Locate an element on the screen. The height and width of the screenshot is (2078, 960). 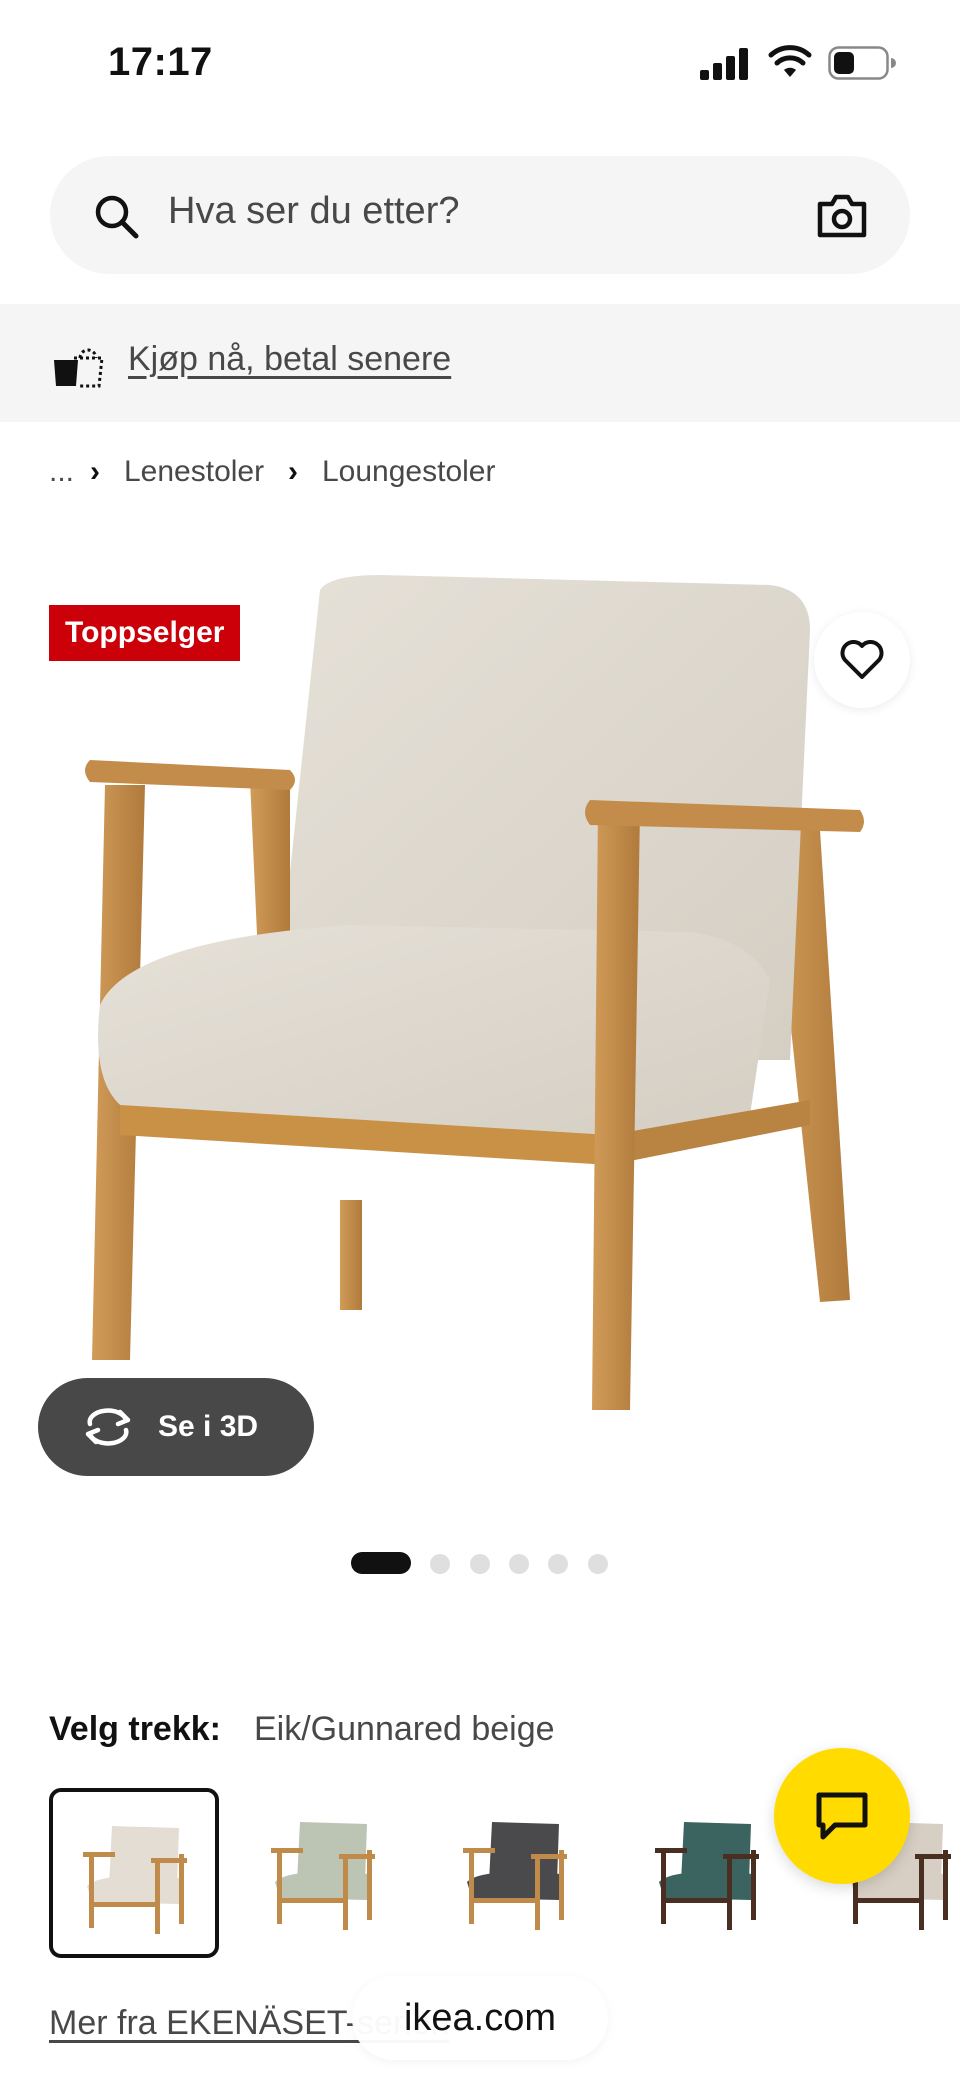
chat-button is located at coordinates (842, 1816).